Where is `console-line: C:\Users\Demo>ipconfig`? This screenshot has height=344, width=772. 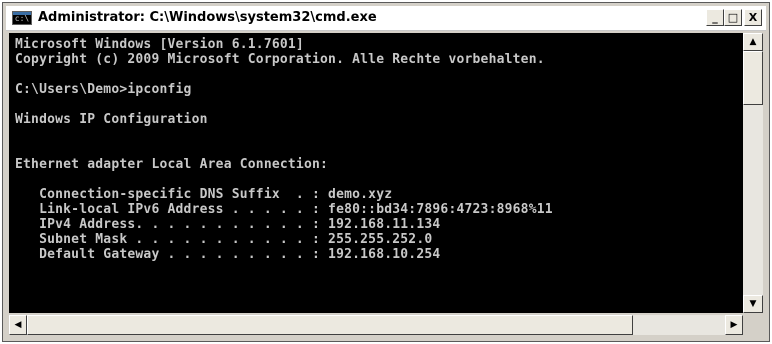
console-line: C:\Users\Demo>ipconfig is located at coordinates (103, 89).